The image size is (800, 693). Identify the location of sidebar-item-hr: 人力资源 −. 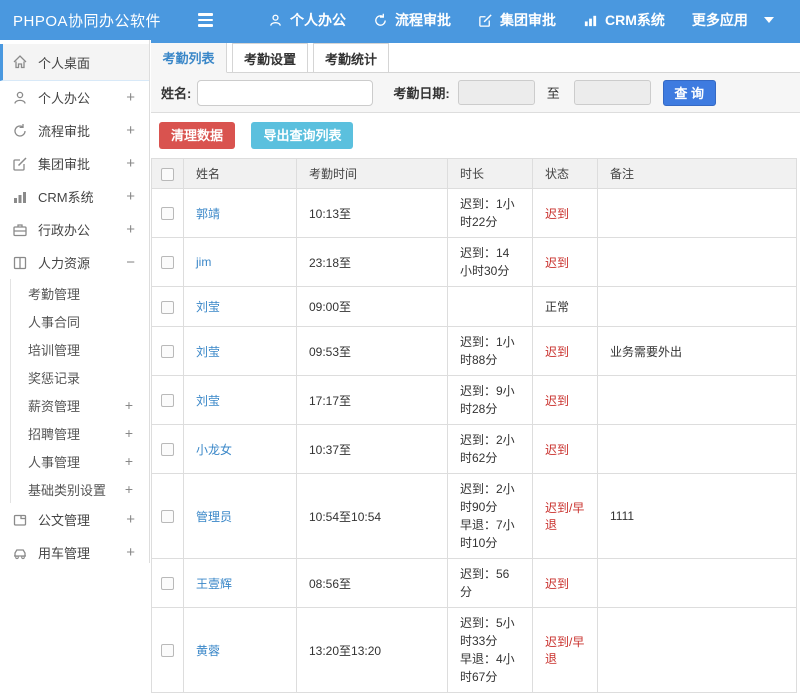
(74, 262).